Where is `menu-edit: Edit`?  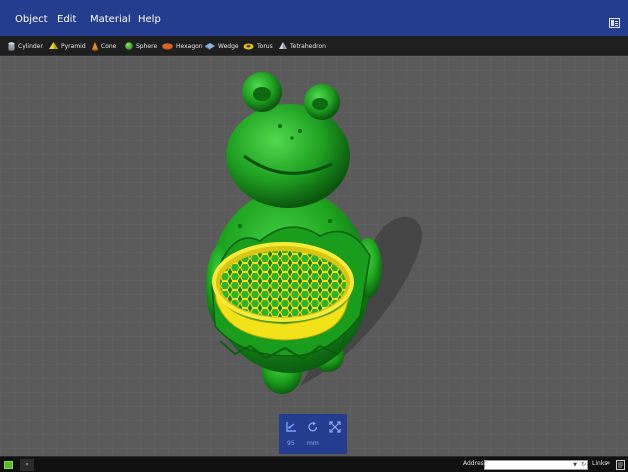
menu-edit: Edit is located at coordinates (66, 18).